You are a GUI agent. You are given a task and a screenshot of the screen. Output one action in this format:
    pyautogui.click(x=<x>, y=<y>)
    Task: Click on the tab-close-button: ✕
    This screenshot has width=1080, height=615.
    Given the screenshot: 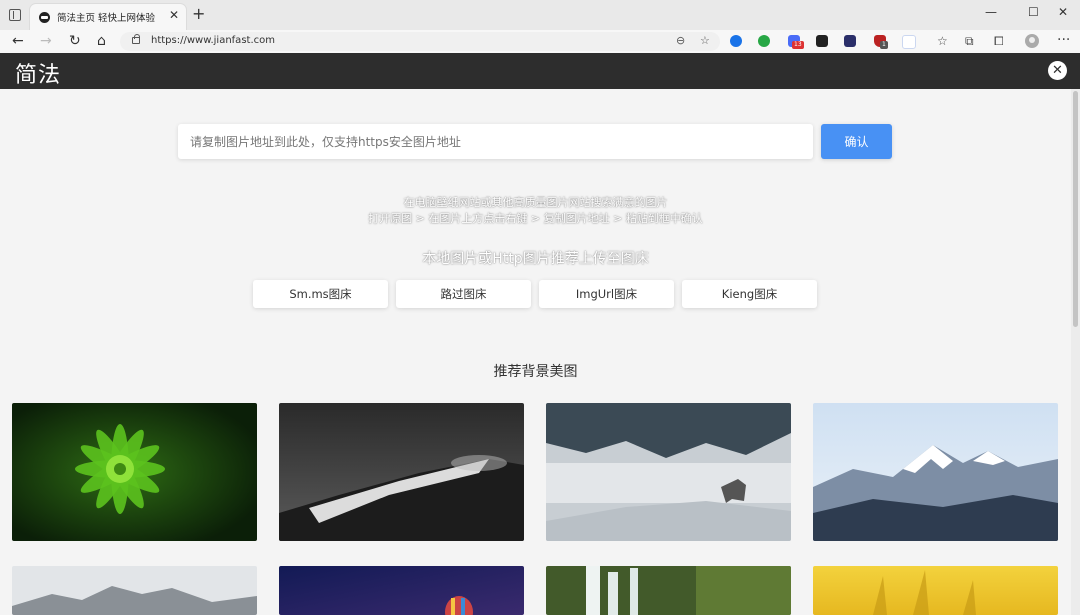 What is the action you would take?
    pyautogui.click(x=174, y=15)
    